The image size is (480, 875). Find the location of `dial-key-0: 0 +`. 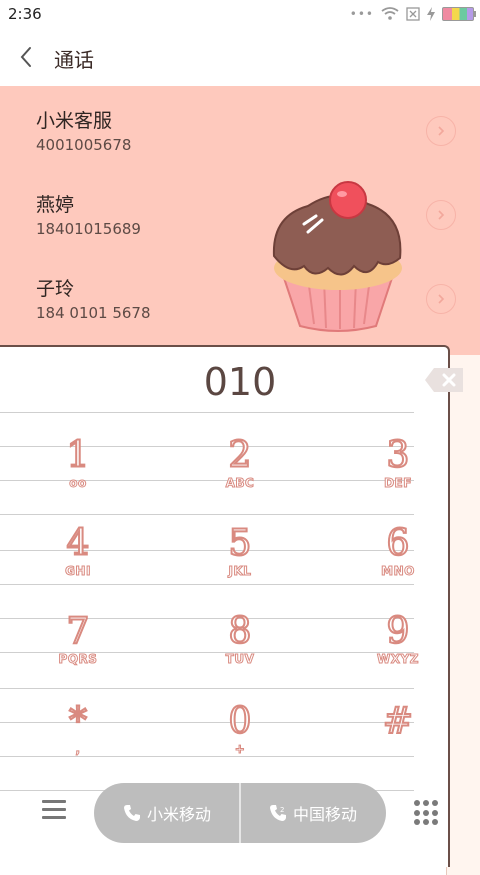

dial-key-0: 0 + is located at coordinates (240, 737).